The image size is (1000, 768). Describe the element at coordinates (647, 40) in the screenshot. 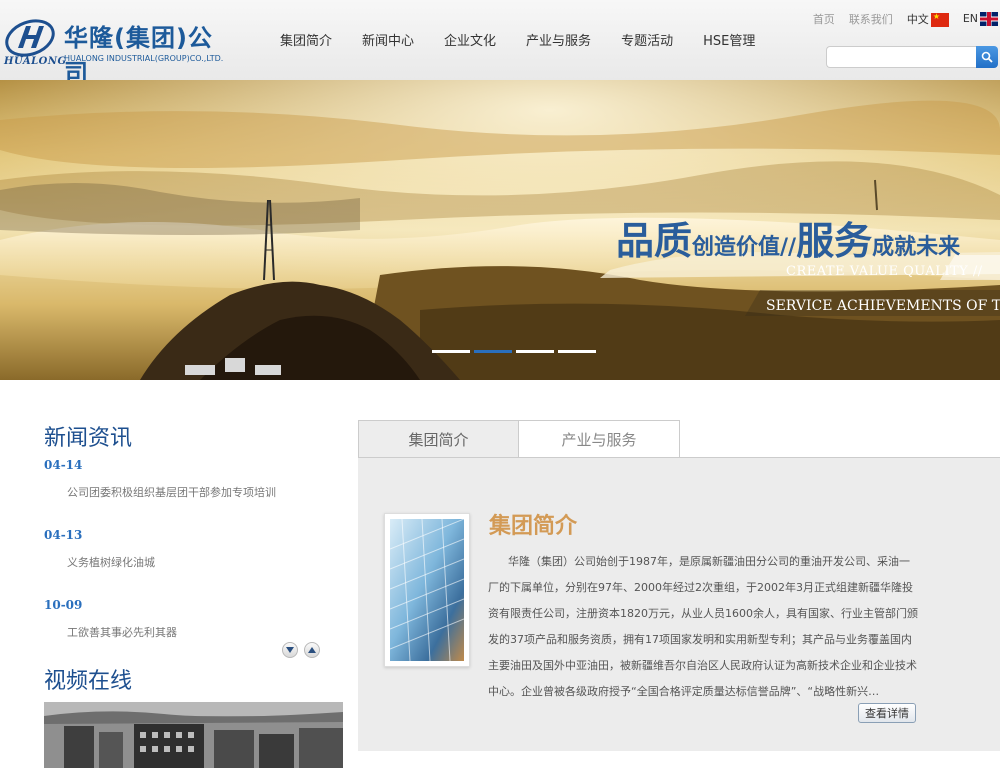

I see `nav-item-special-events: 专题活动` at that location.